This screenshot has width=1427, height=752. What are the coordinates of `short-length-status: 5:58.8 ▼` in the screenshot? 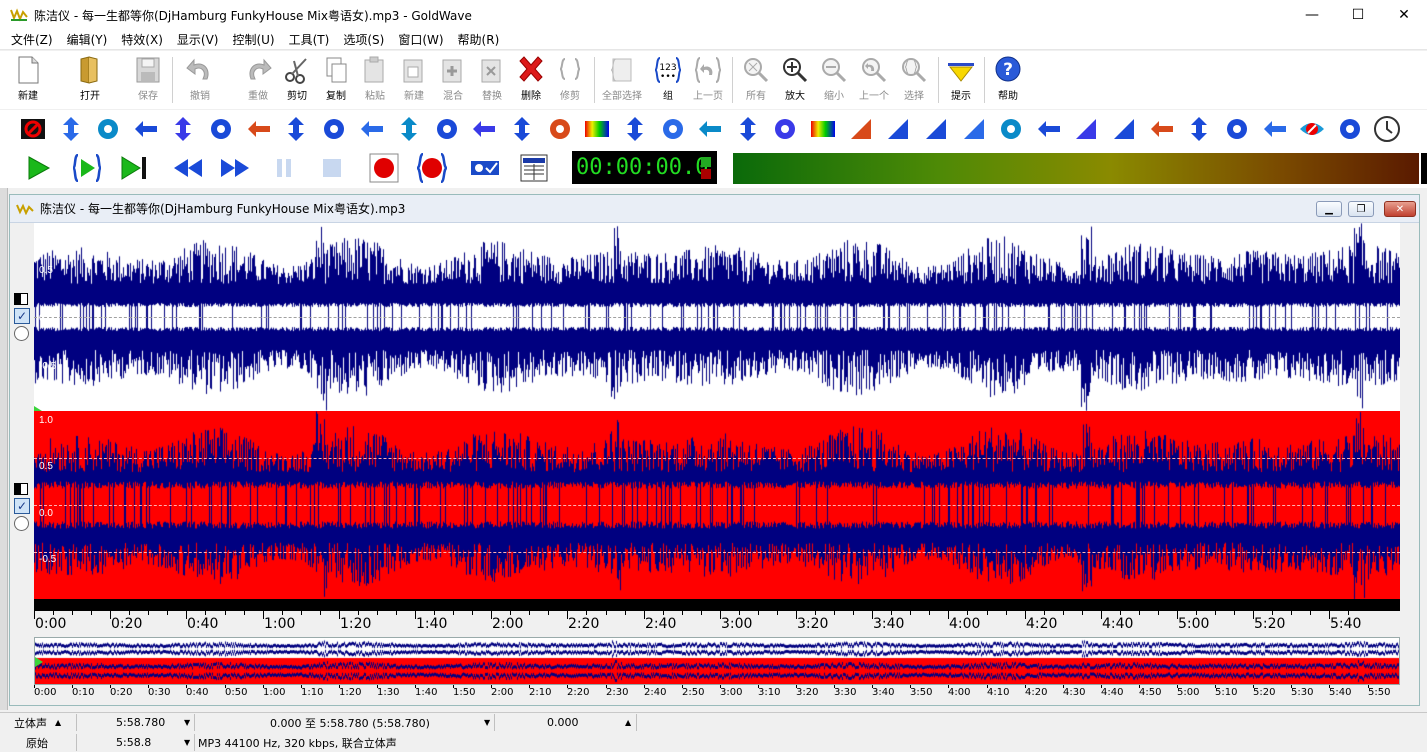 It's located at (154, 742).